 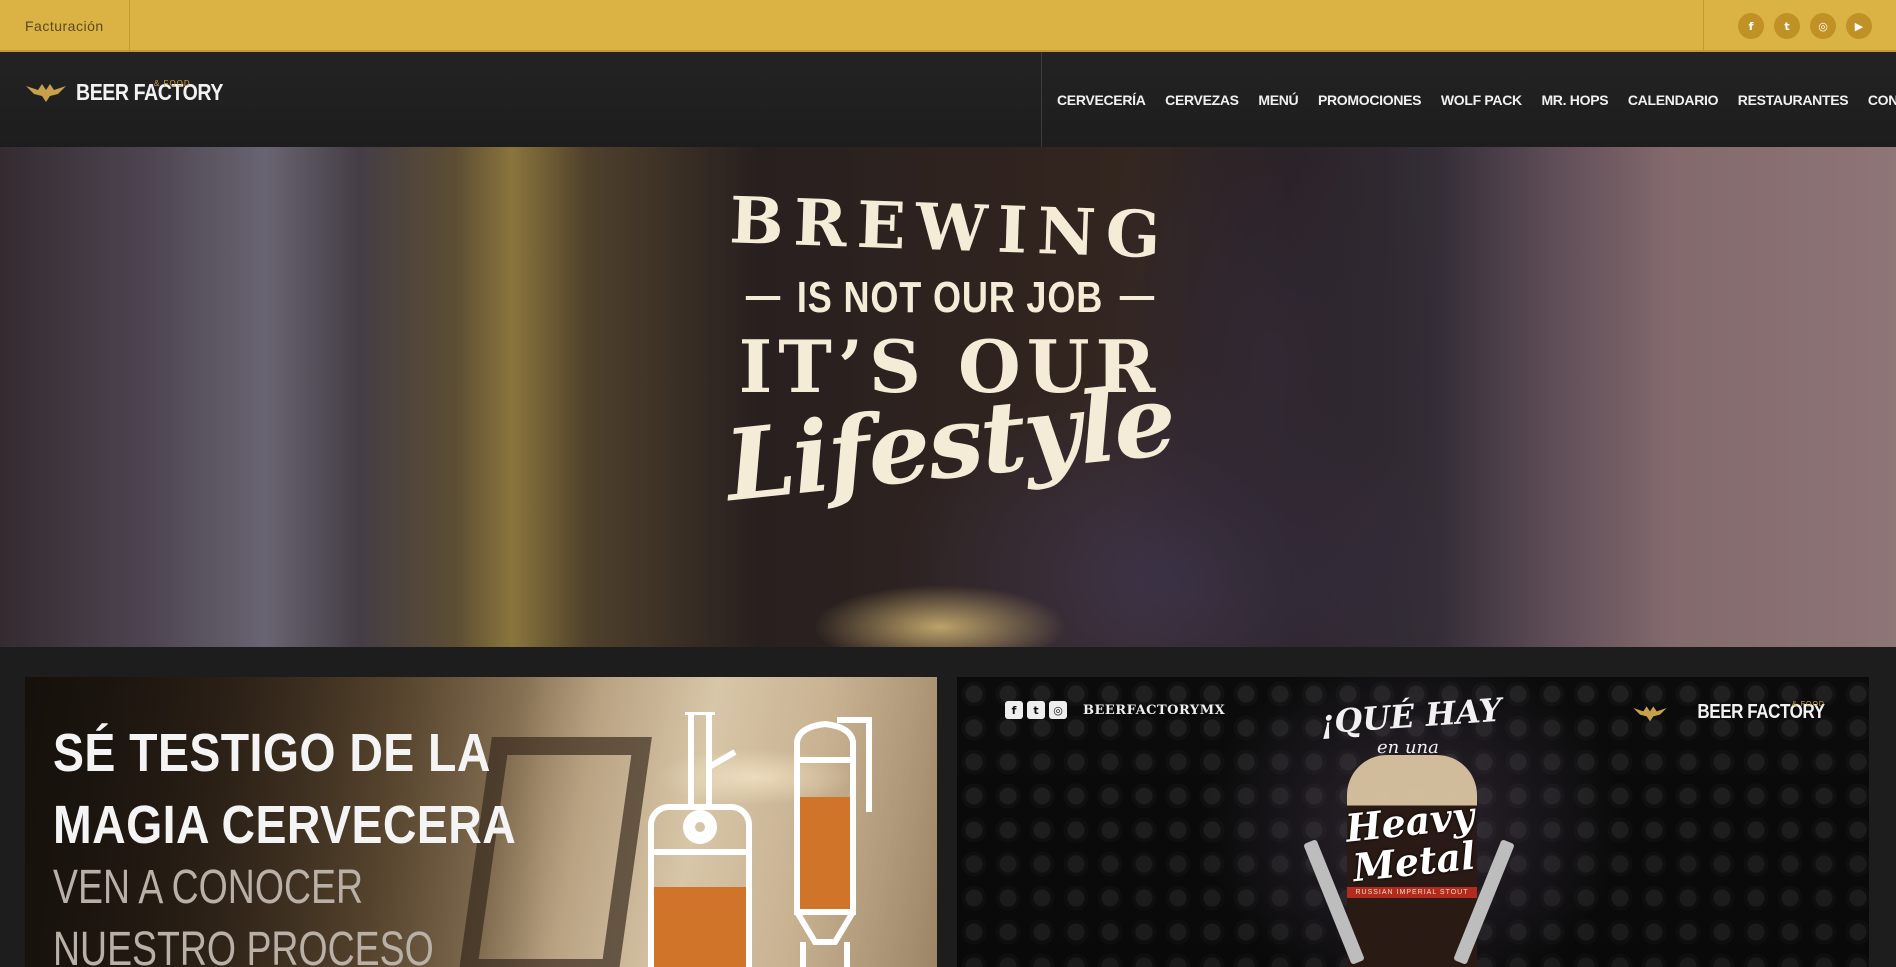 I want to click on logo-subtext: & FOOD, so click(x=172, y=83).